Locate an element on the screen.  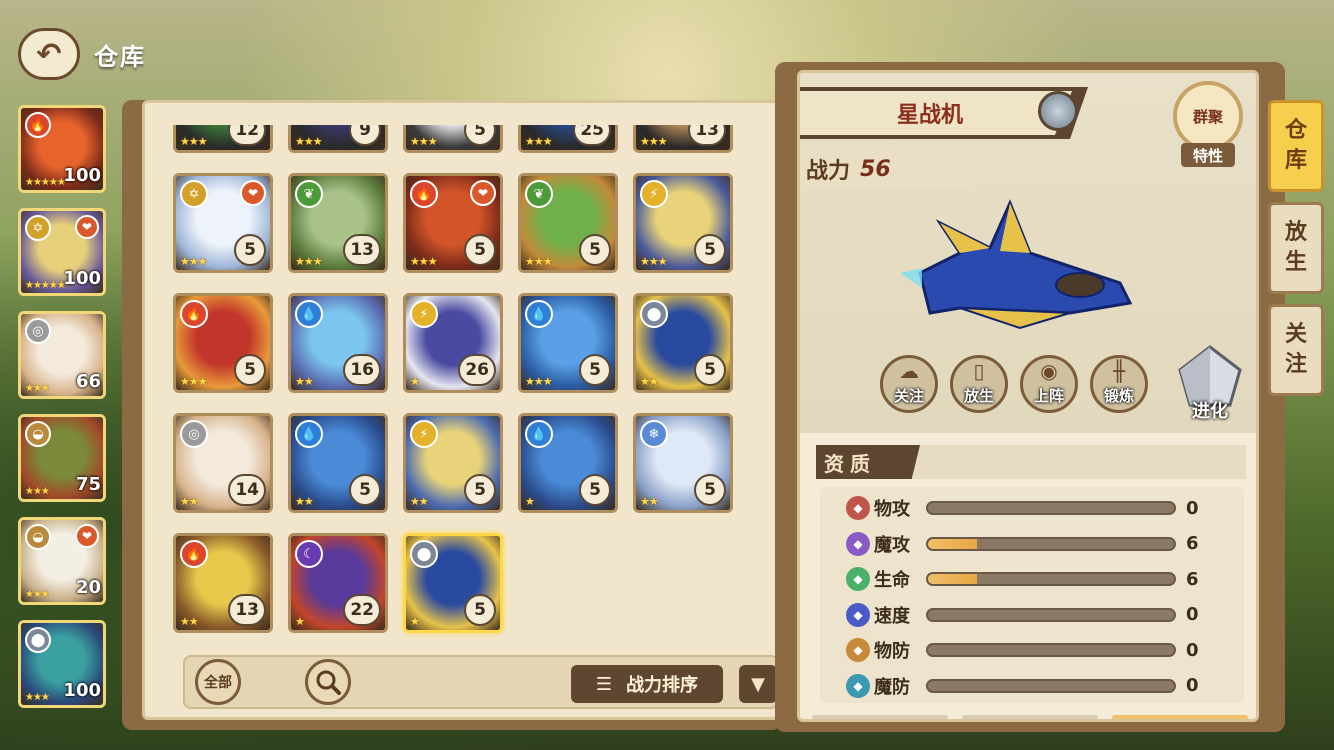
pet-card: ★★★ 5 is located at coordinates (453, 139).